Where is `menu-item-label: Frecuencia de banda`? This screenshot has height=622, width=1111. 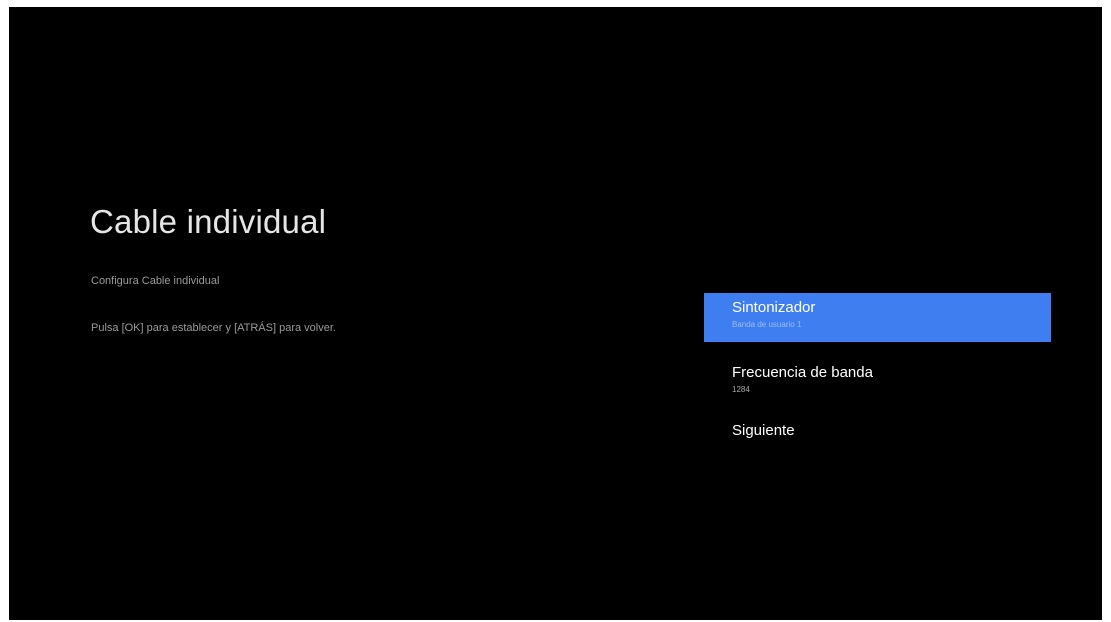 menu-item-label: Frecuencia de banda is located at coordinates (802, 372).